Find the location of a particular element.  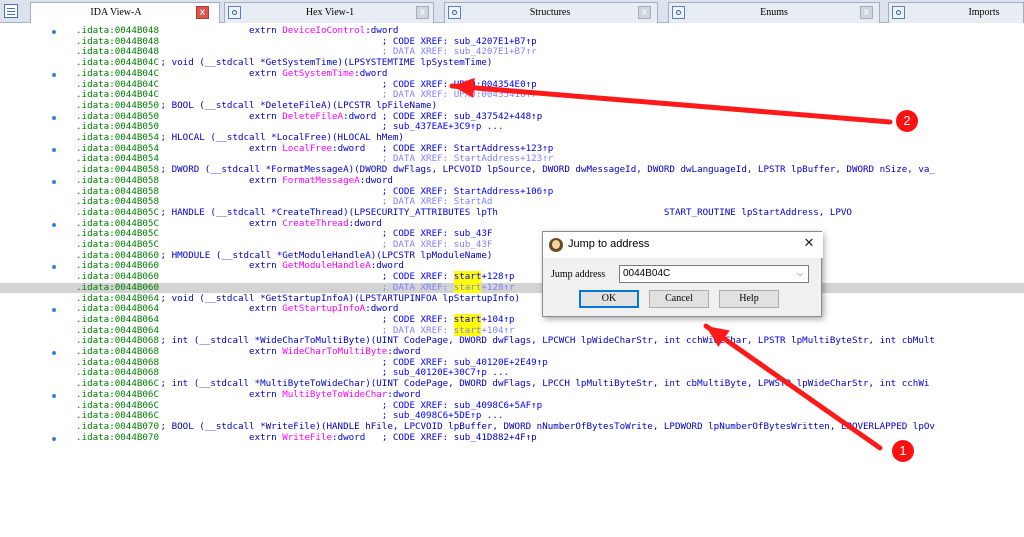

tab-label: IDA View-A is located at coordinates (116, 12).